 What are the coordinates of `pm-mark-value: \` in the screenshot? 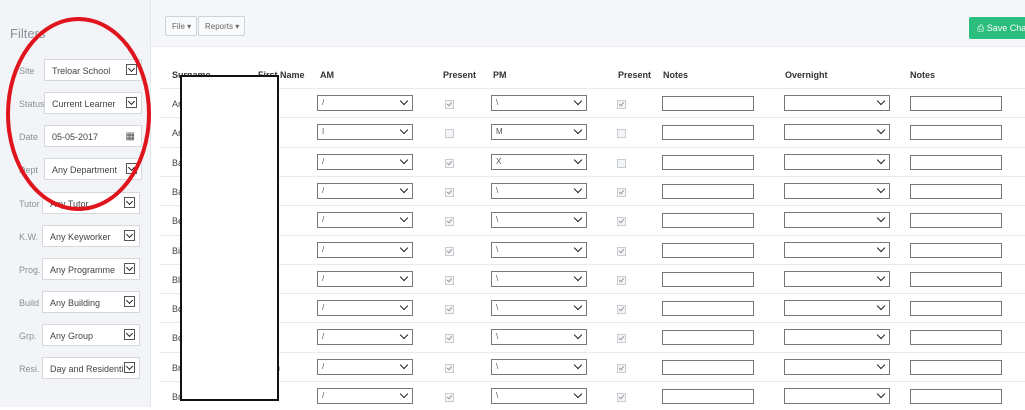 It's located at (497, 308).